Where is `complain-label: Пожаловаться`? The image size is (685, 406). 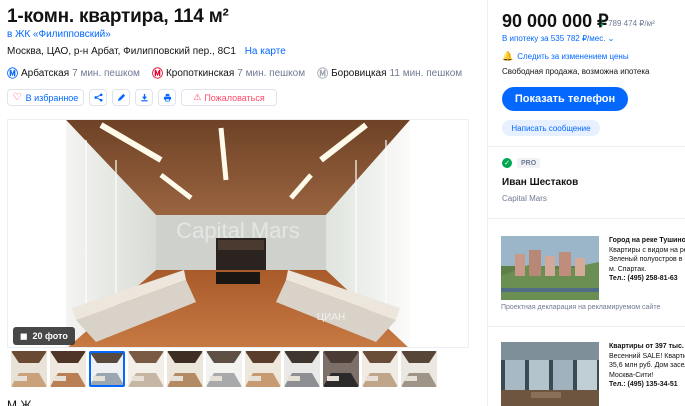 complain-label: Пожаловаться is located at coordinates (234, 97).